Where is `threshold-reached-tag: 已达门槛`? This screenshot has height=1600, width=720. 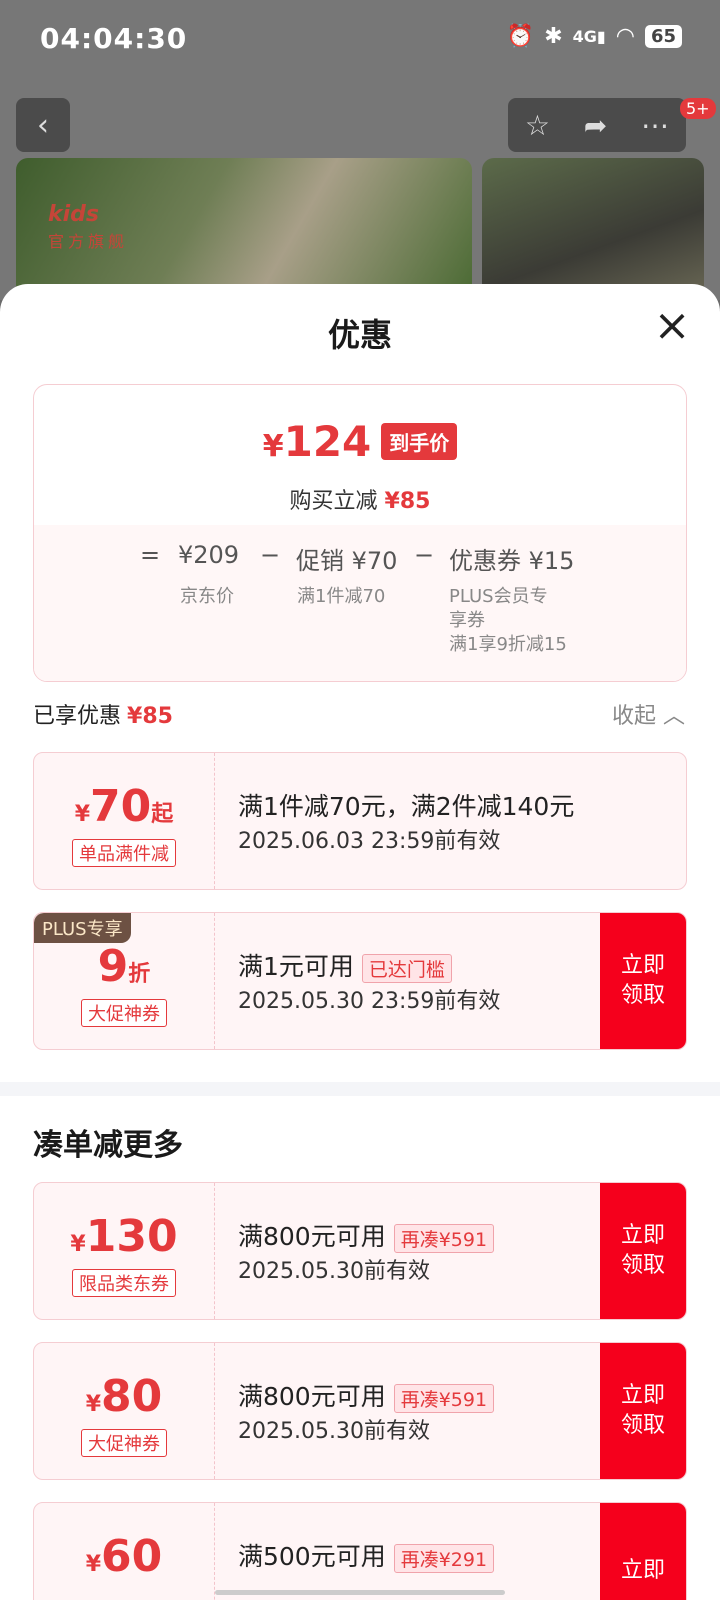
threshold-reached-tag: 已达门槛 is located at coordinates (406, 968).